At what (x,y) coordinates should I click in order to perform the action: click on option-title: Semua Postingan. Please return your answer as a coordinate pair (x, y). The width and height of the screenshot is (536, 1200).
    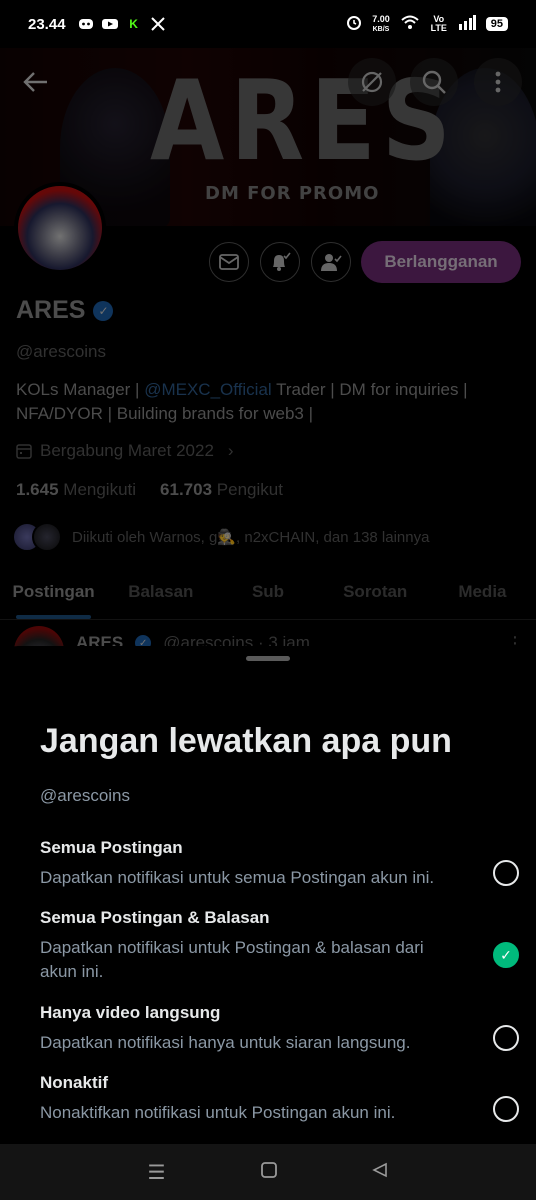
    Looking at the image, I should click on (111, 847).